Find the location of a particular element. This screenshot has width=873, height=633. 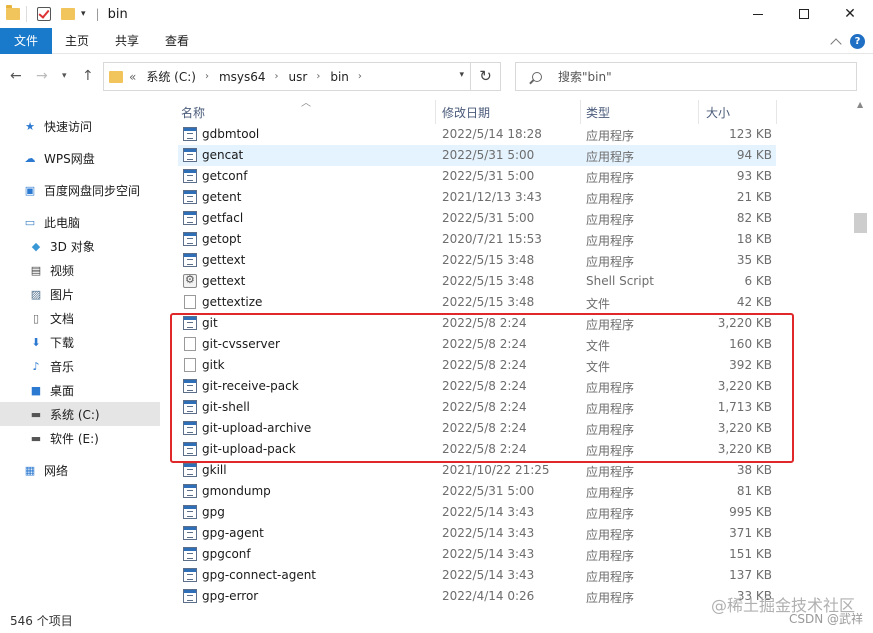

table-row: getent 2021/12/13 3:43 应用程序 21 KB is located at coordinates (477, 197).